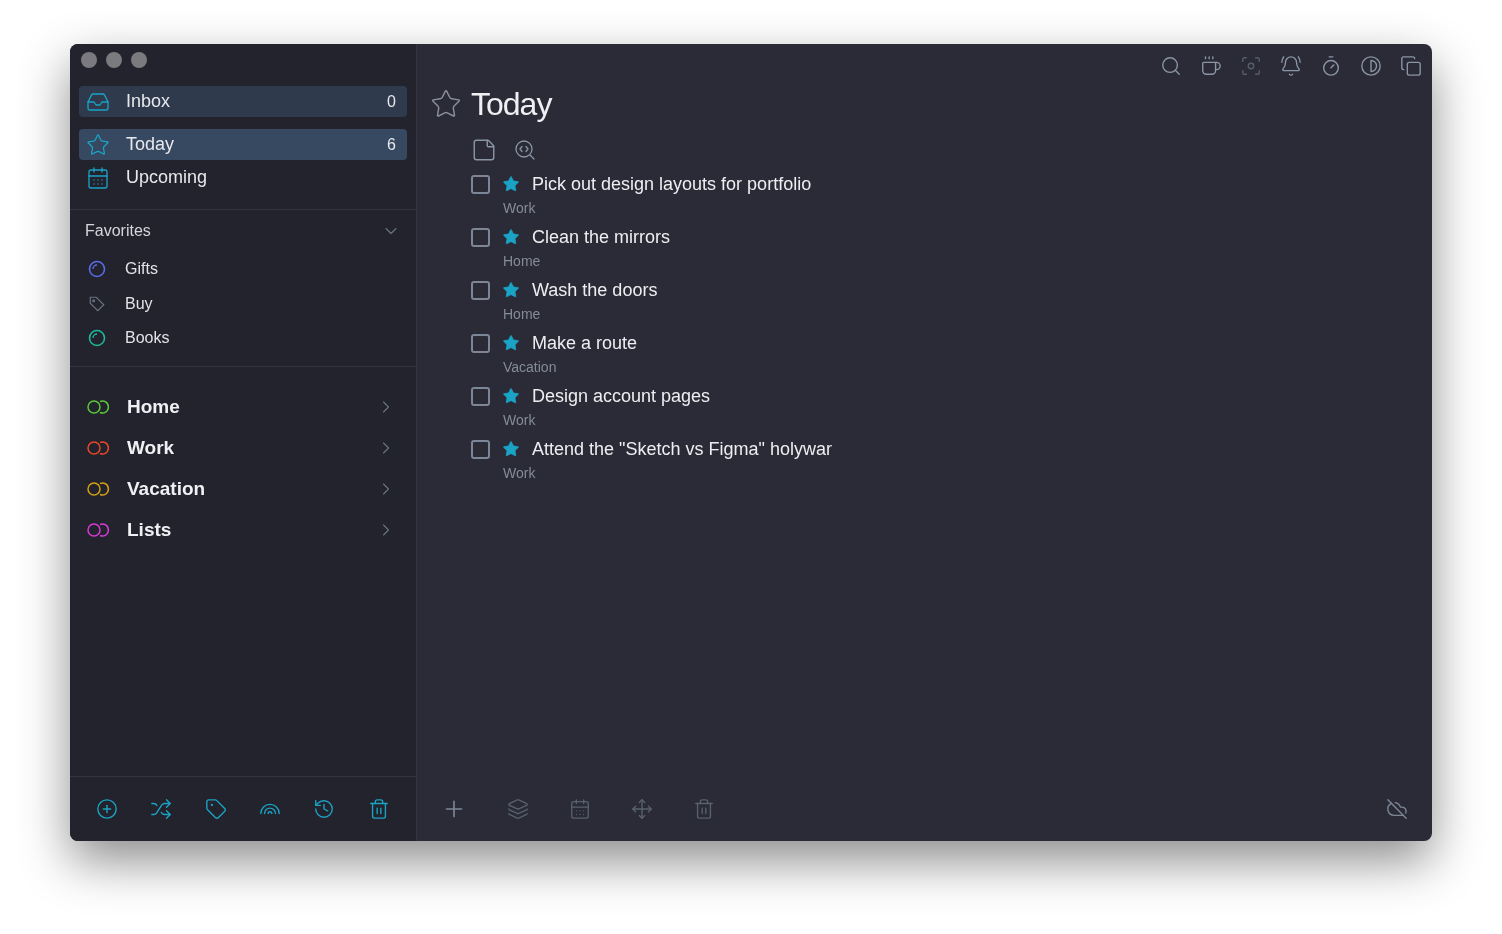  I want to click on contrast-icon, so click(1371, 66).